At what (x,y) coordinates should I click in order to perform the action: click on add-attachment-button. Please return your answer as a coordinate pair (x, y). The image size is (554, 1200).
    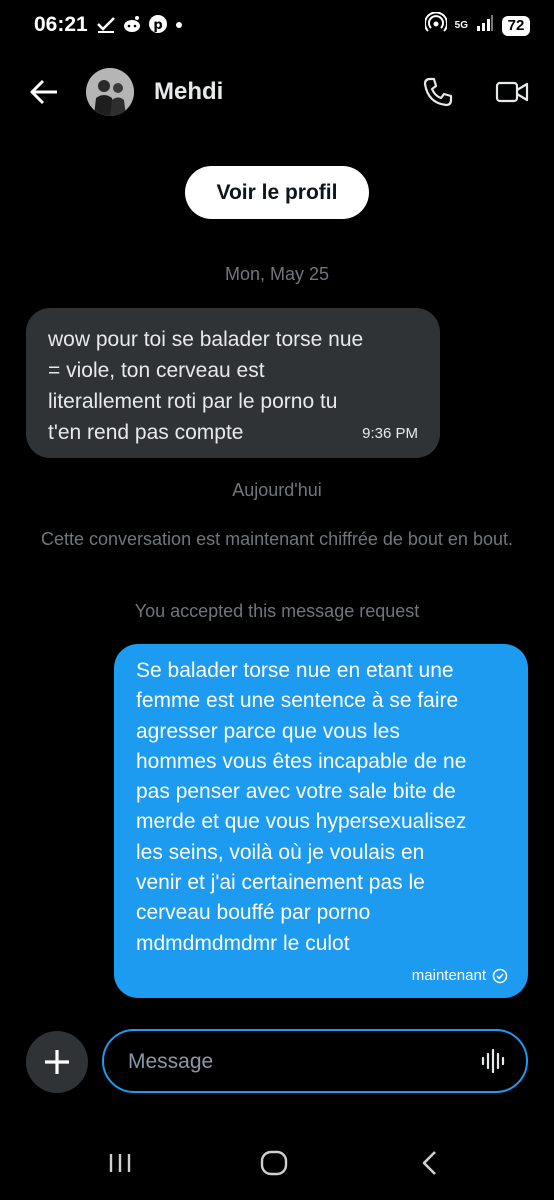
    Looking at the image, I should click on (57, 1062).